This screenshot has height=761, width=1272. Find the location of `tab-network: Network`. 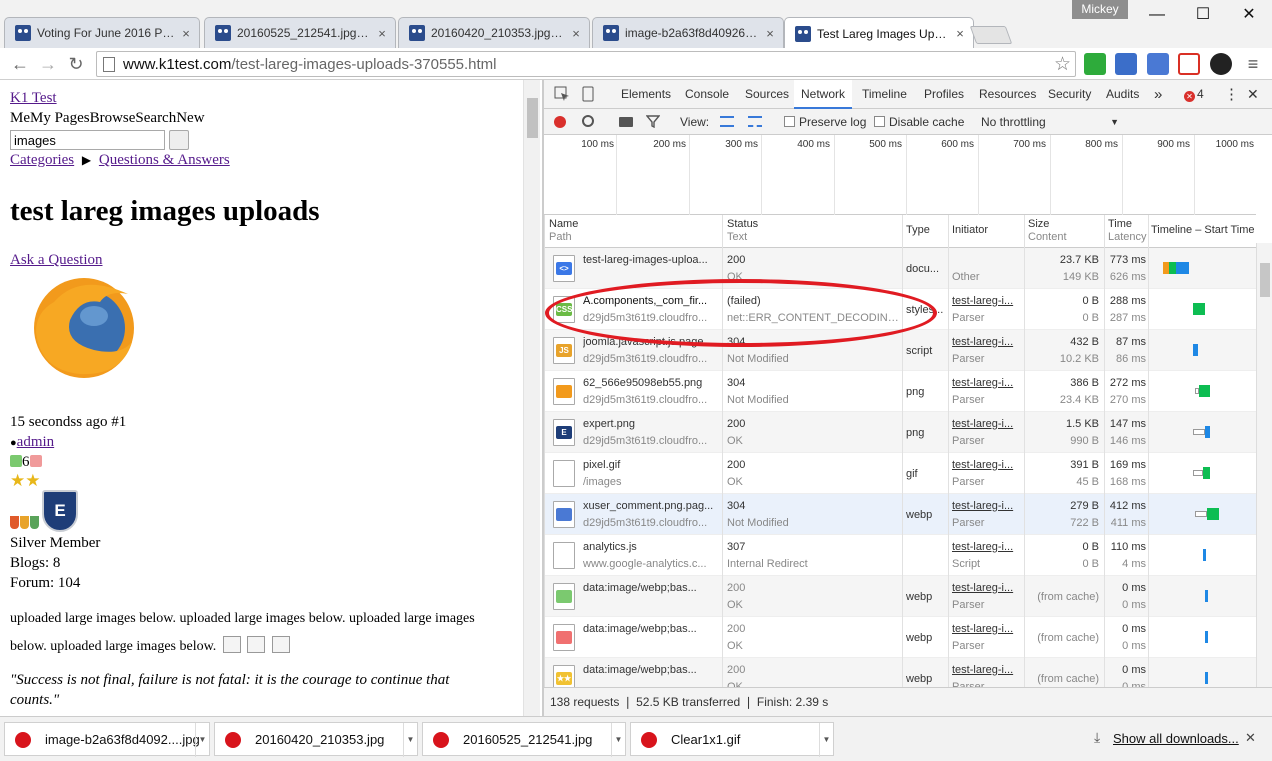

tab-network: Network is located at coordinates (823, 94).